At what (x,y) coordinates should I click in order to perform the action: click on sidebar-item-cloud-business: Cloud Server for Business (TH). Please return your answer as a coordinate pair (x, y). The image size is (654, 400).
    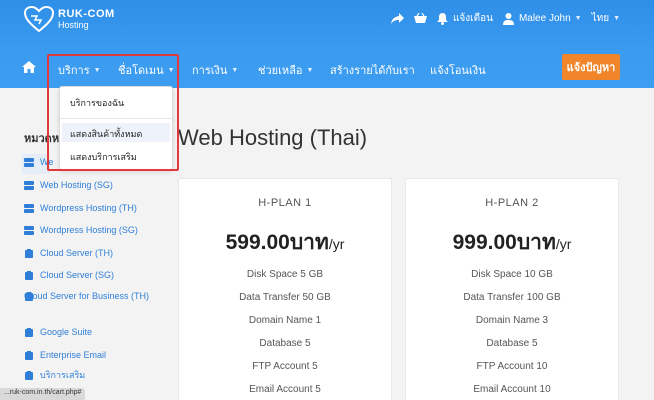
    Looking at the image, I should click on (91, 296).